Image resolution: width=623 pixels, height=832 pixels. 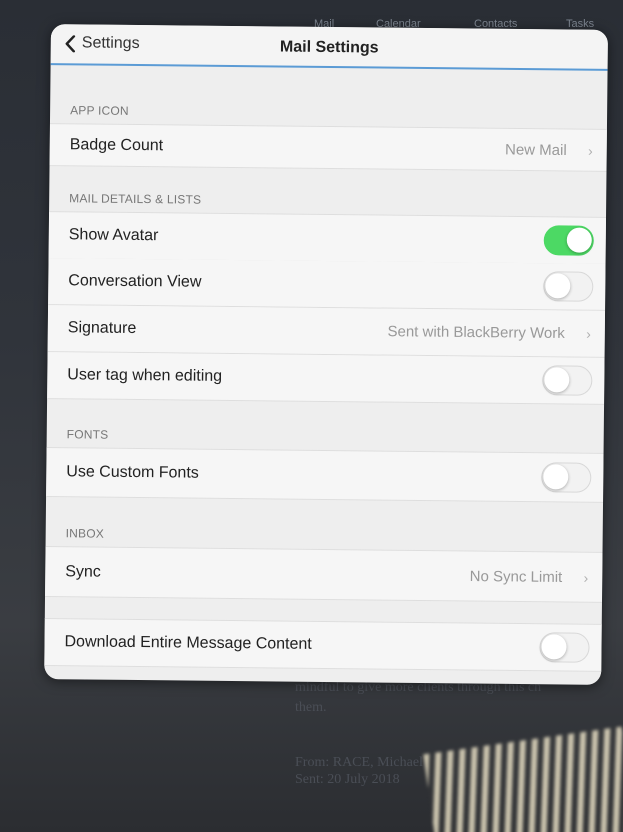 What do you see at coordinates (327, 238) in the screenshot?
I see `show-avatar-row: Show Avatar` at bounding box center [327, 238].